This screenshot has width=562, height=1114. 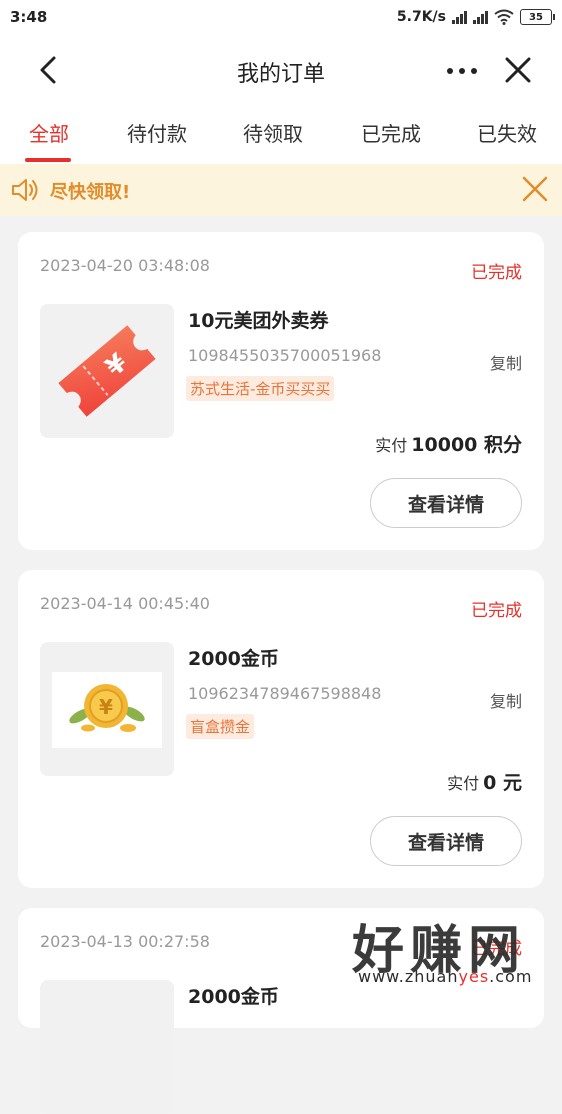 What do you see at coordinates (258, 321) in the screenshot?
I see `product-title: 10元美团外卖券` at bounding box center [258, 321].